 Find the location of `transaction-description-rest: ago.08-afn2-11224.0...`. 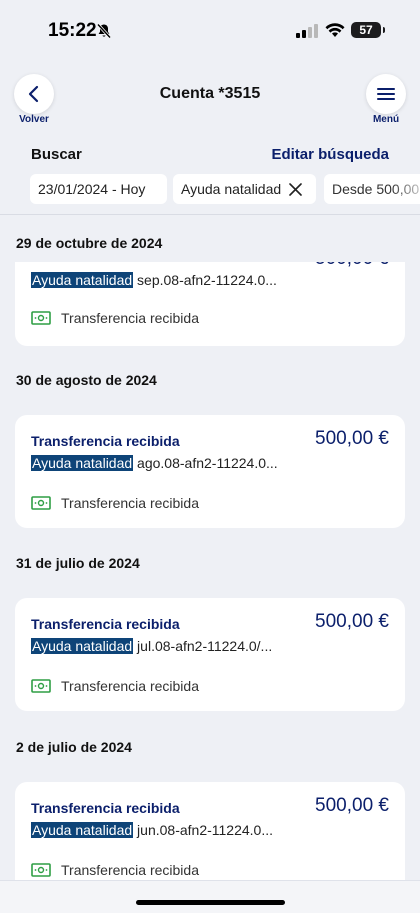

transaction-description-rest: ago.08-afn2-11224.0... is located at coordinates (205, 463).